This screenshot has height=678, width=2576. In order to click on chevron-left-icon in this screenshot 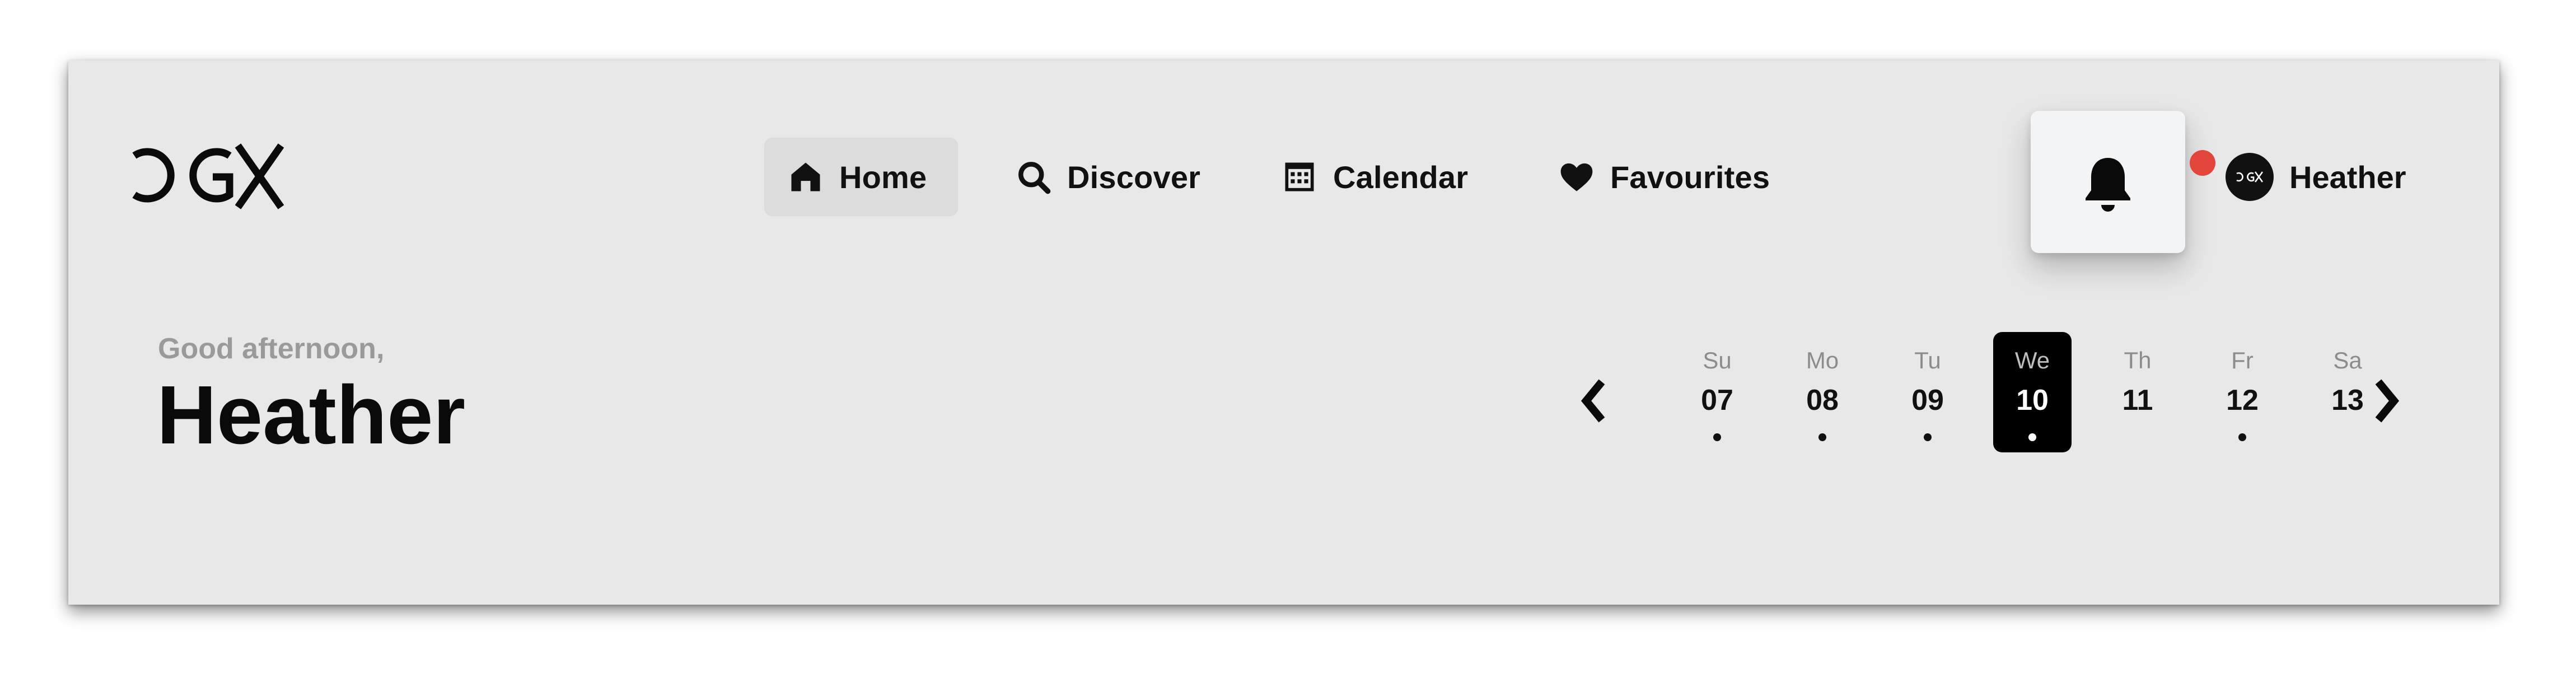, I will do `click(1593, 401)`.